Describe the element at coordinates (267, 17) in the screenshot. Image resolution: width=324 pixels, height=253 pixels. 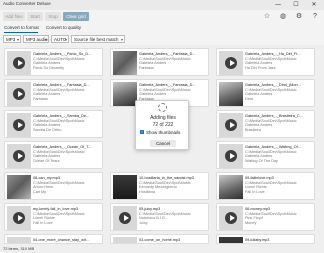
I see `star-icon: ☆` at that location.